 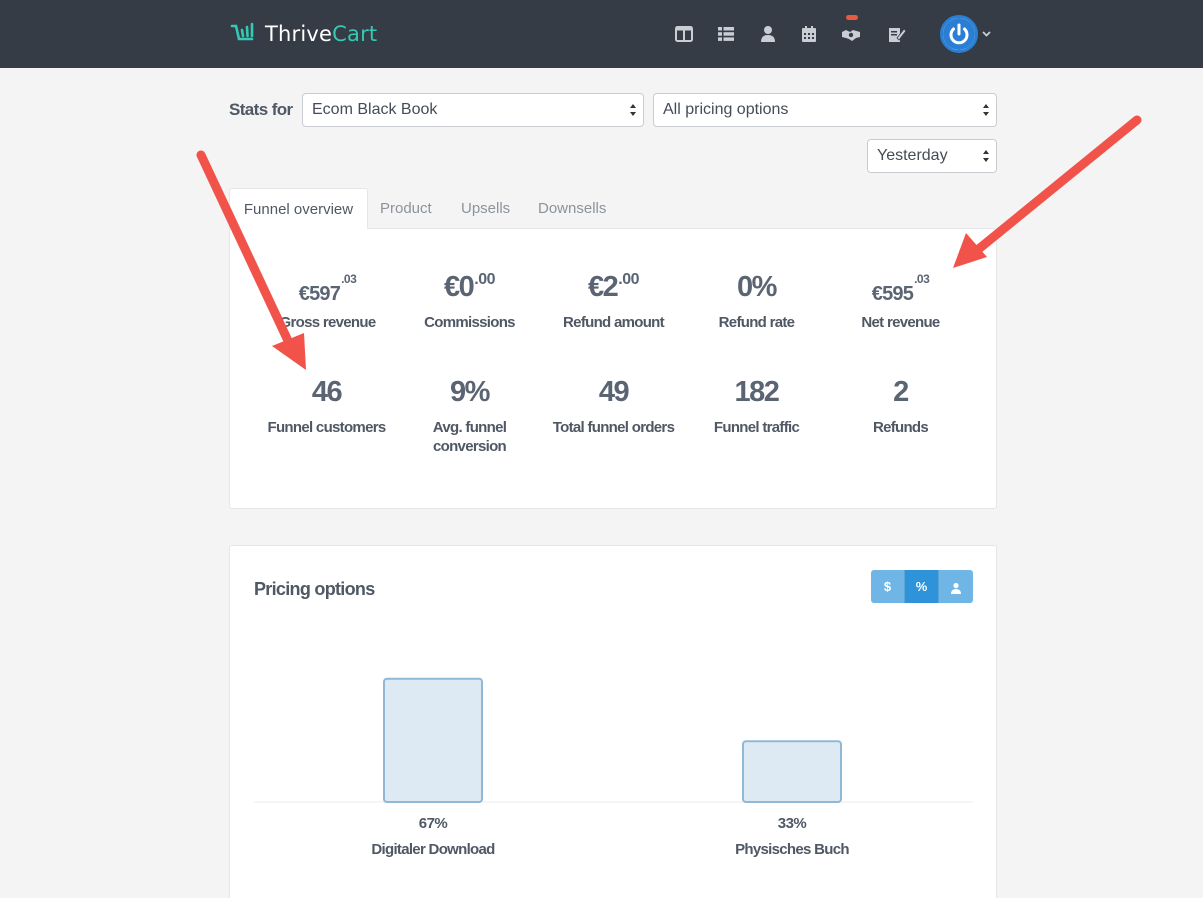 What do you see at coordinates (756, 322) in the screenshot?
I see `refund-rate-label: Refund rate` at bounding box center [756, 322].